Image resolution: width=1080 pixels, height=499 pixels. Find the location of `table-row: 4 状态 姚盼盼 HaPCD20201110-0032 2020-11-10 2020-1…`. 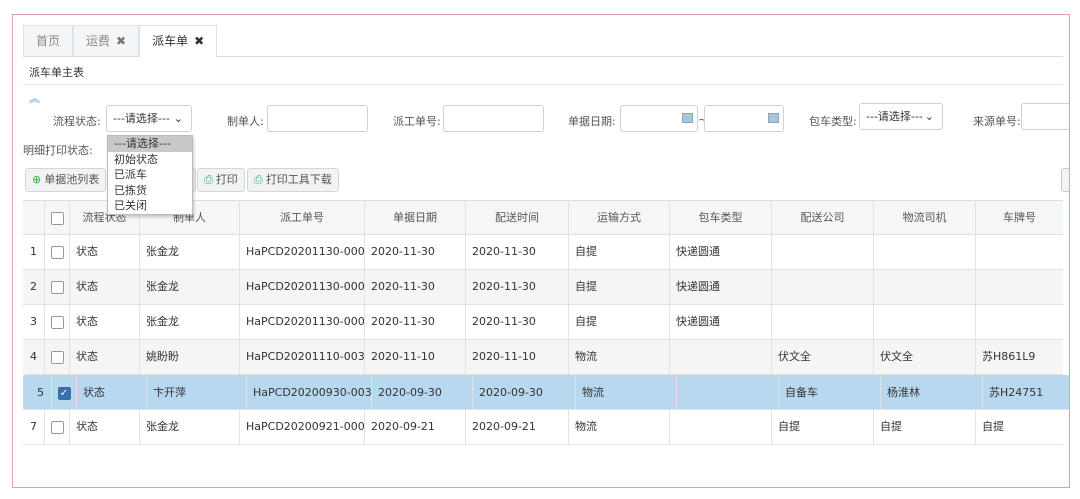

table-row: 4 状态 姚盼盼 HaPCD20201110-0032 2020-11-10 2020-1… is located at coordinates (543, 357).